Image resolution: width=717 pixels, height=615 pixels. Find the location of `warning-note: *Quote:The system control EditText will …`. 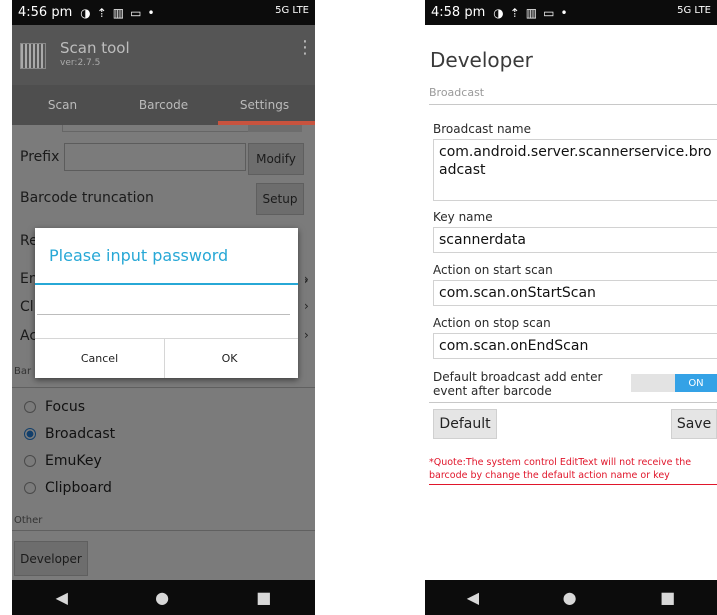

warning-note: *Quote:The system control EditText will … is located at coordinates (560, 469).